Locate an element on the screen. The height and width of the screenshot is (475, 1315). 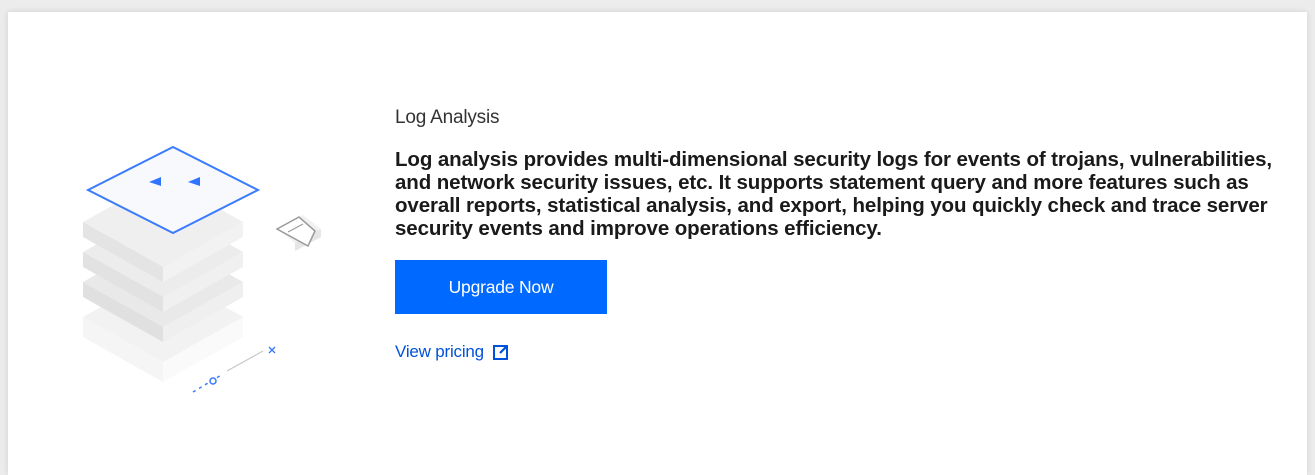
external-link-icon is located at coordinates (500, 352).